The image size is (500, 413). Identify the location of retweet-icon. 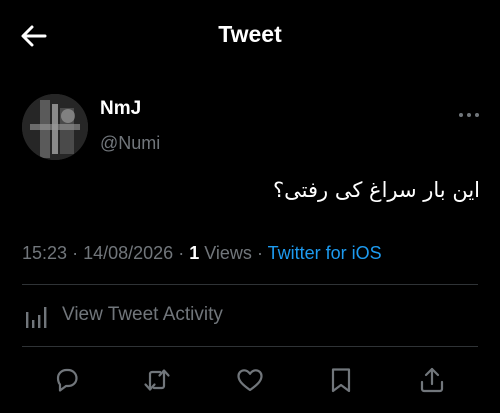
(157, 380).